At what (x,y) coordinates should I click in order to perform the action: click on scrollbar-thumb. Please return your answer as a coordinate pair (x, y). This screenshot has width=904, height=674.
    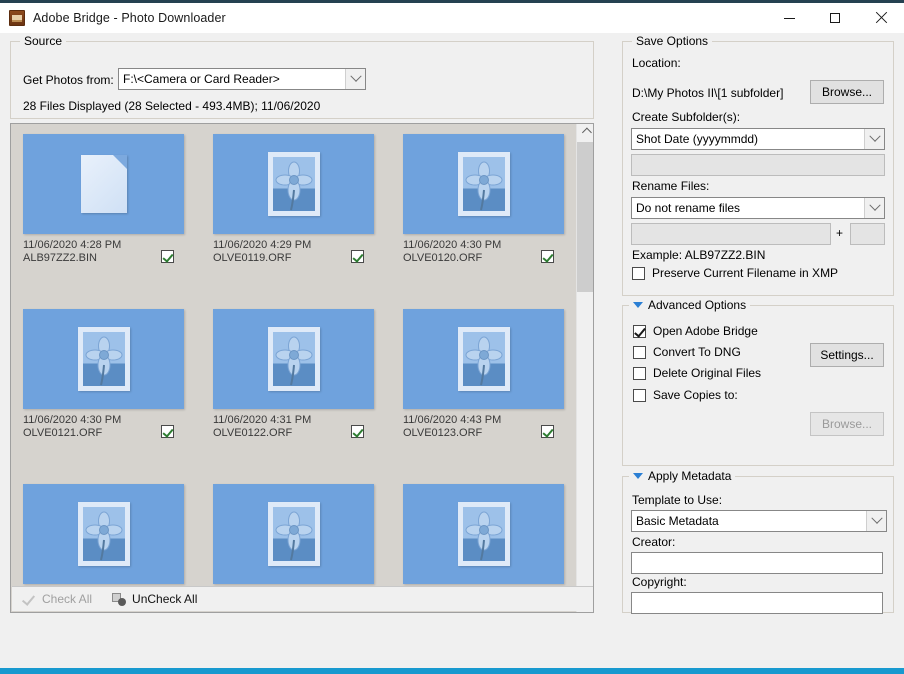
    Looking at the image, I should click on (585, 217).